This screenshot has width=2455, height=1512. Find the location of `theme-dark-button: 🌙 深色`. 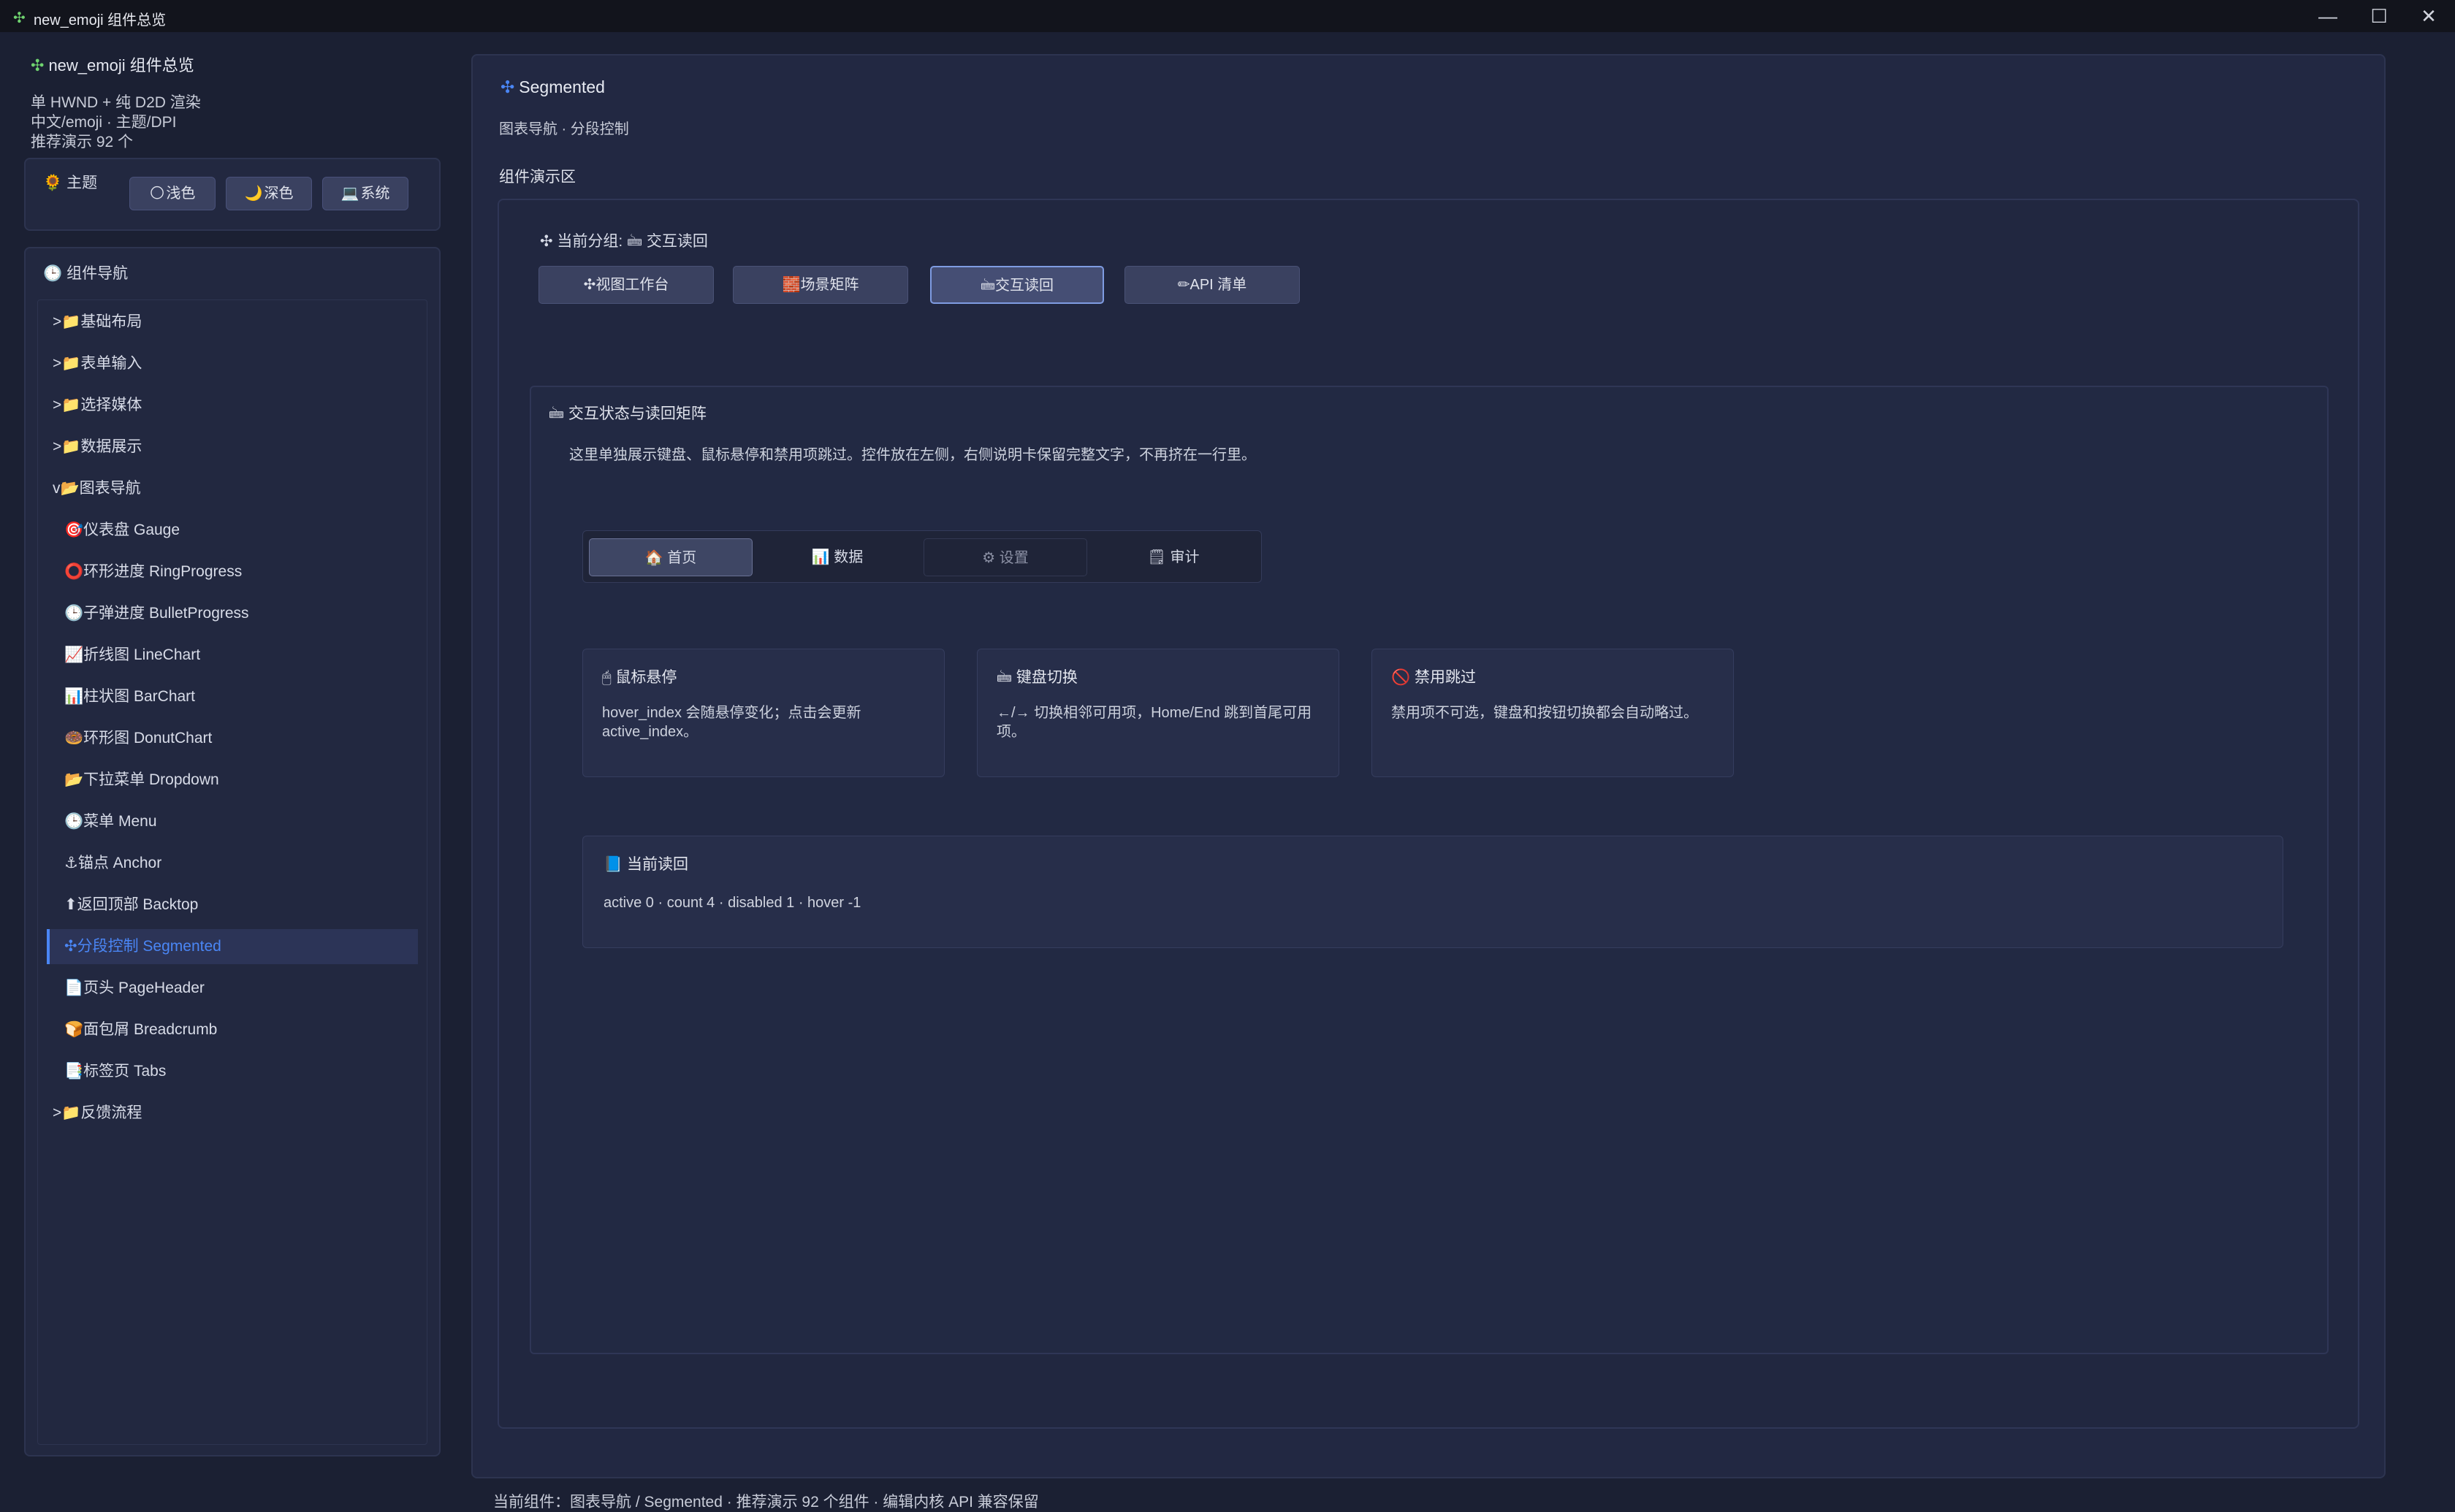

theme-dark-button: 🌙 深色 is located at coordinates (269, 193).